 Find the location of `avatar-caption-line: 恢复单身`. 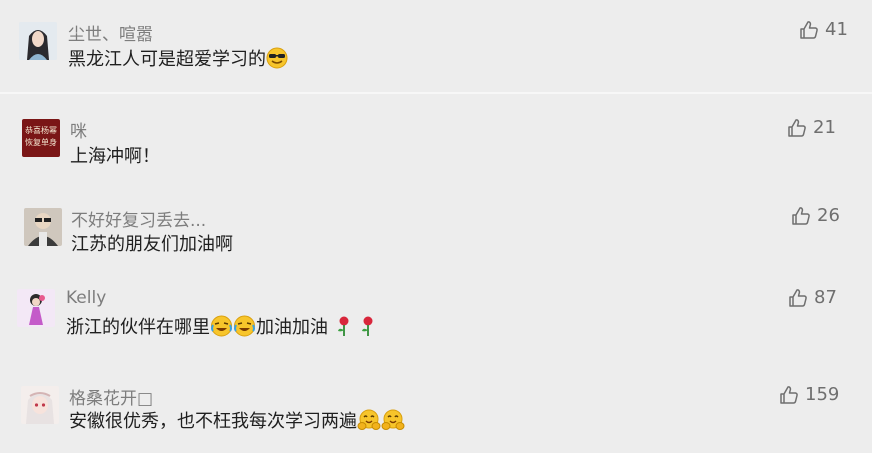

avatar-caption-line: 恢复单身 is located at coordinates (41, 142).